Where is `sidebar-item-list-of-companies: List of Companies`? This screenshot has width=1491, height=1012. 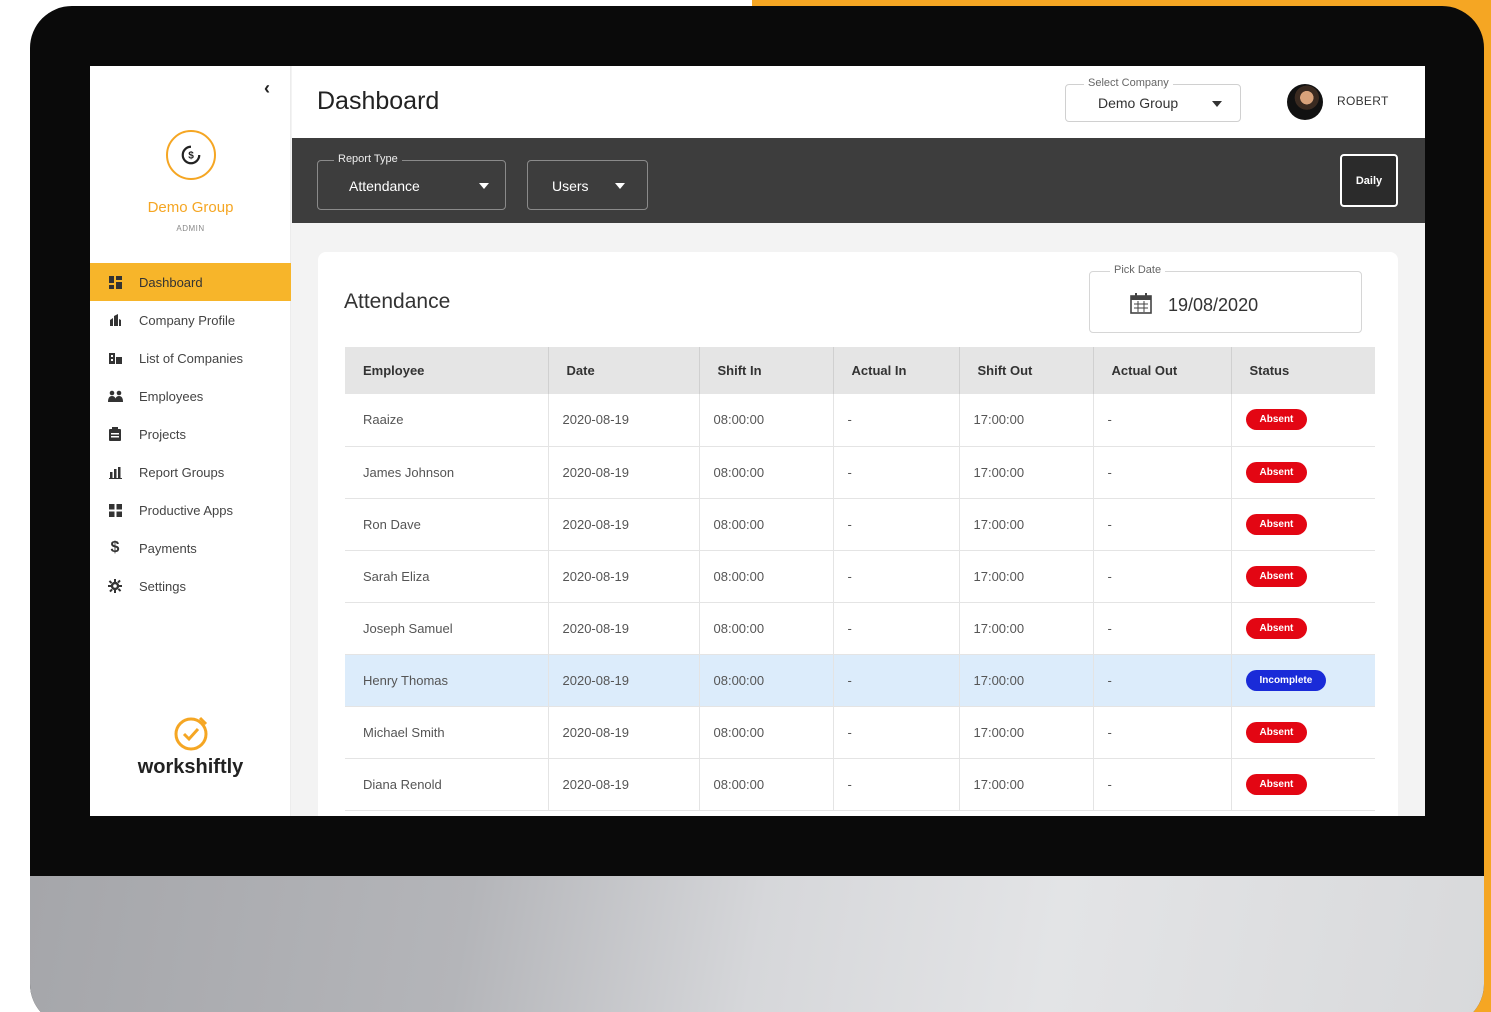
sidebar-item-list-of-companies: List of Companies is located at coordinates (190, 358).